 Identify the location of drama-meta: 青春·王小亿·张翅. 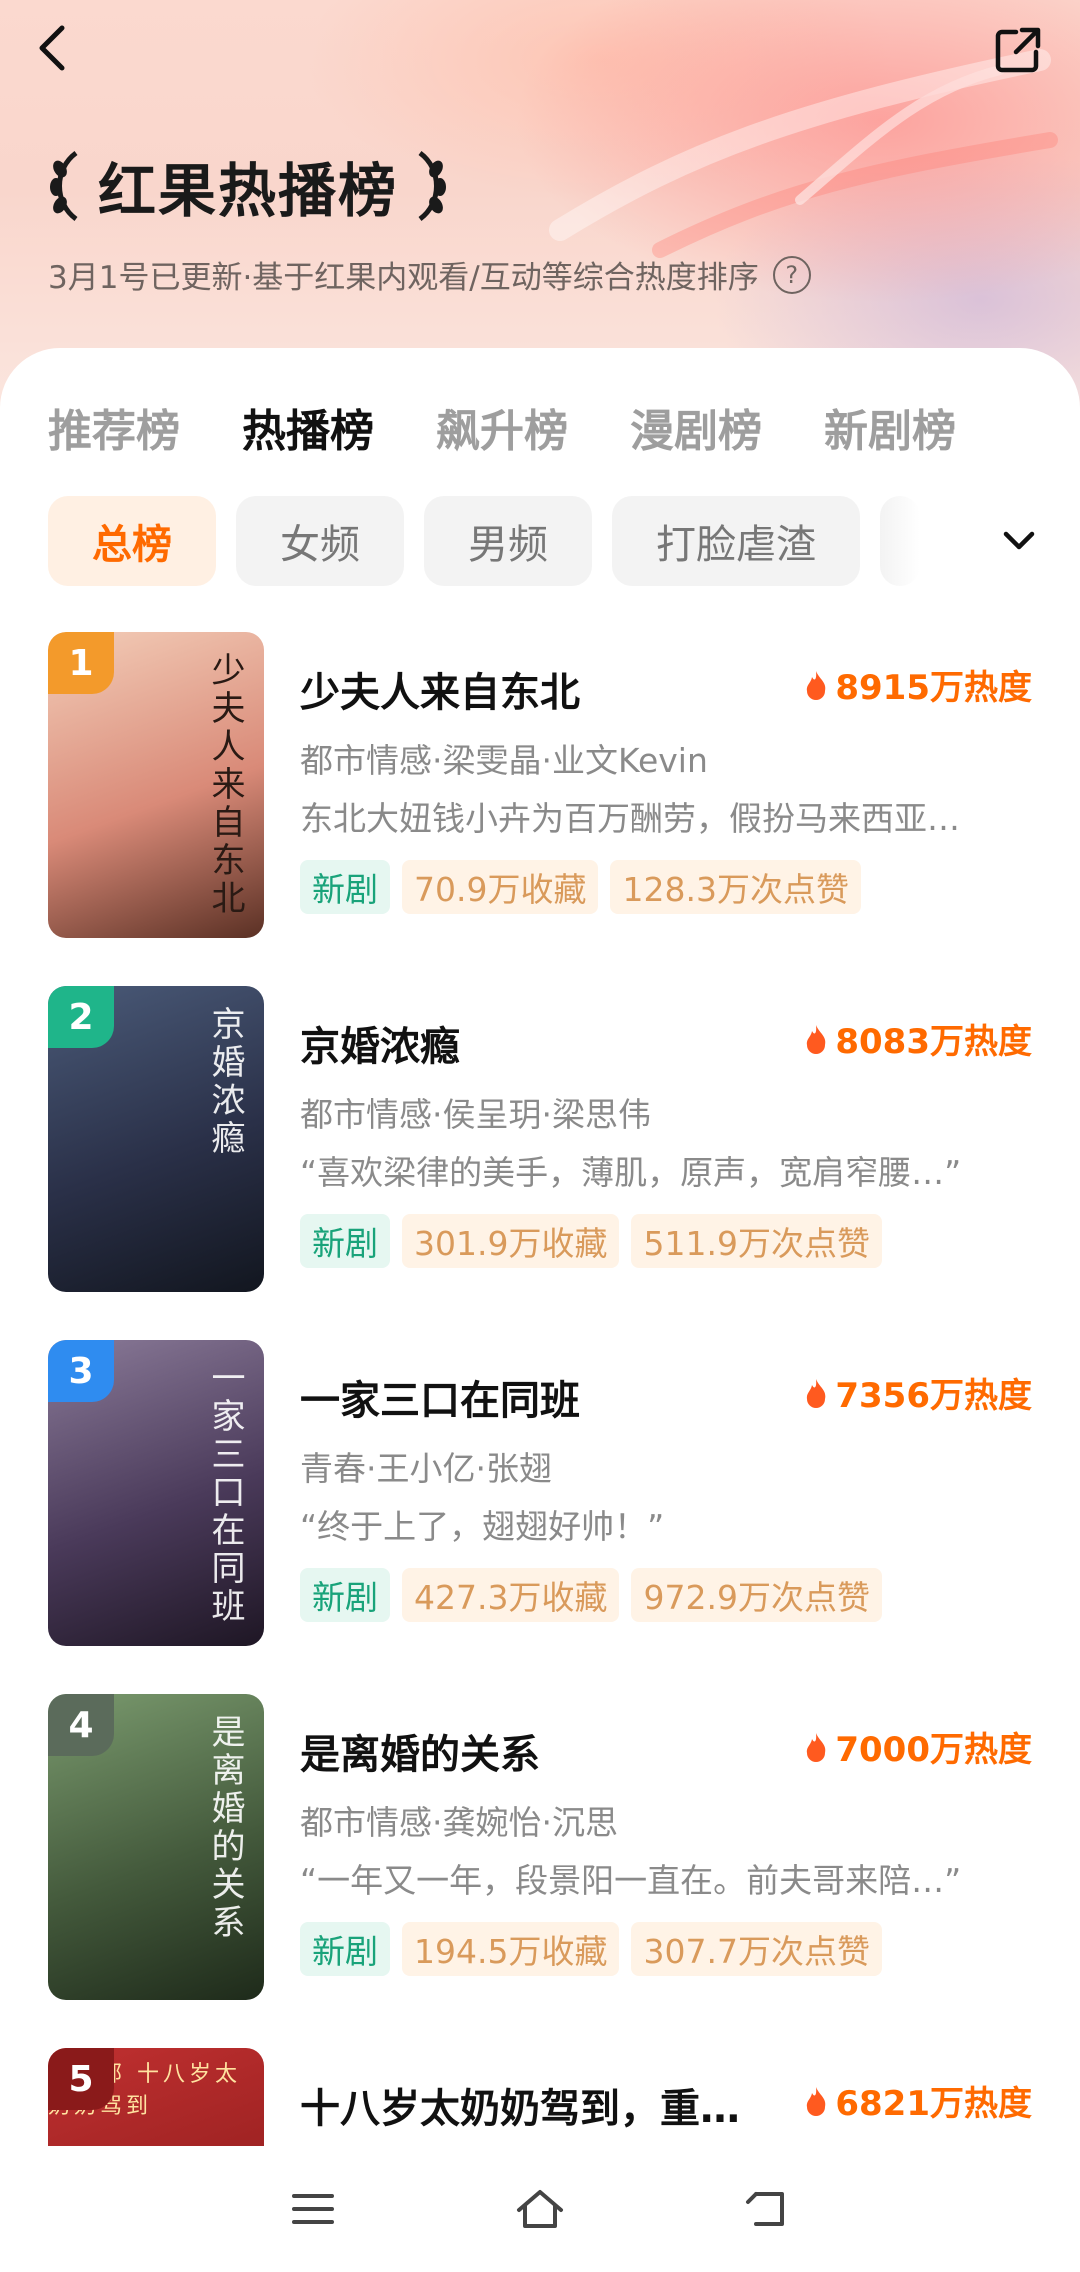
(426, 1468).